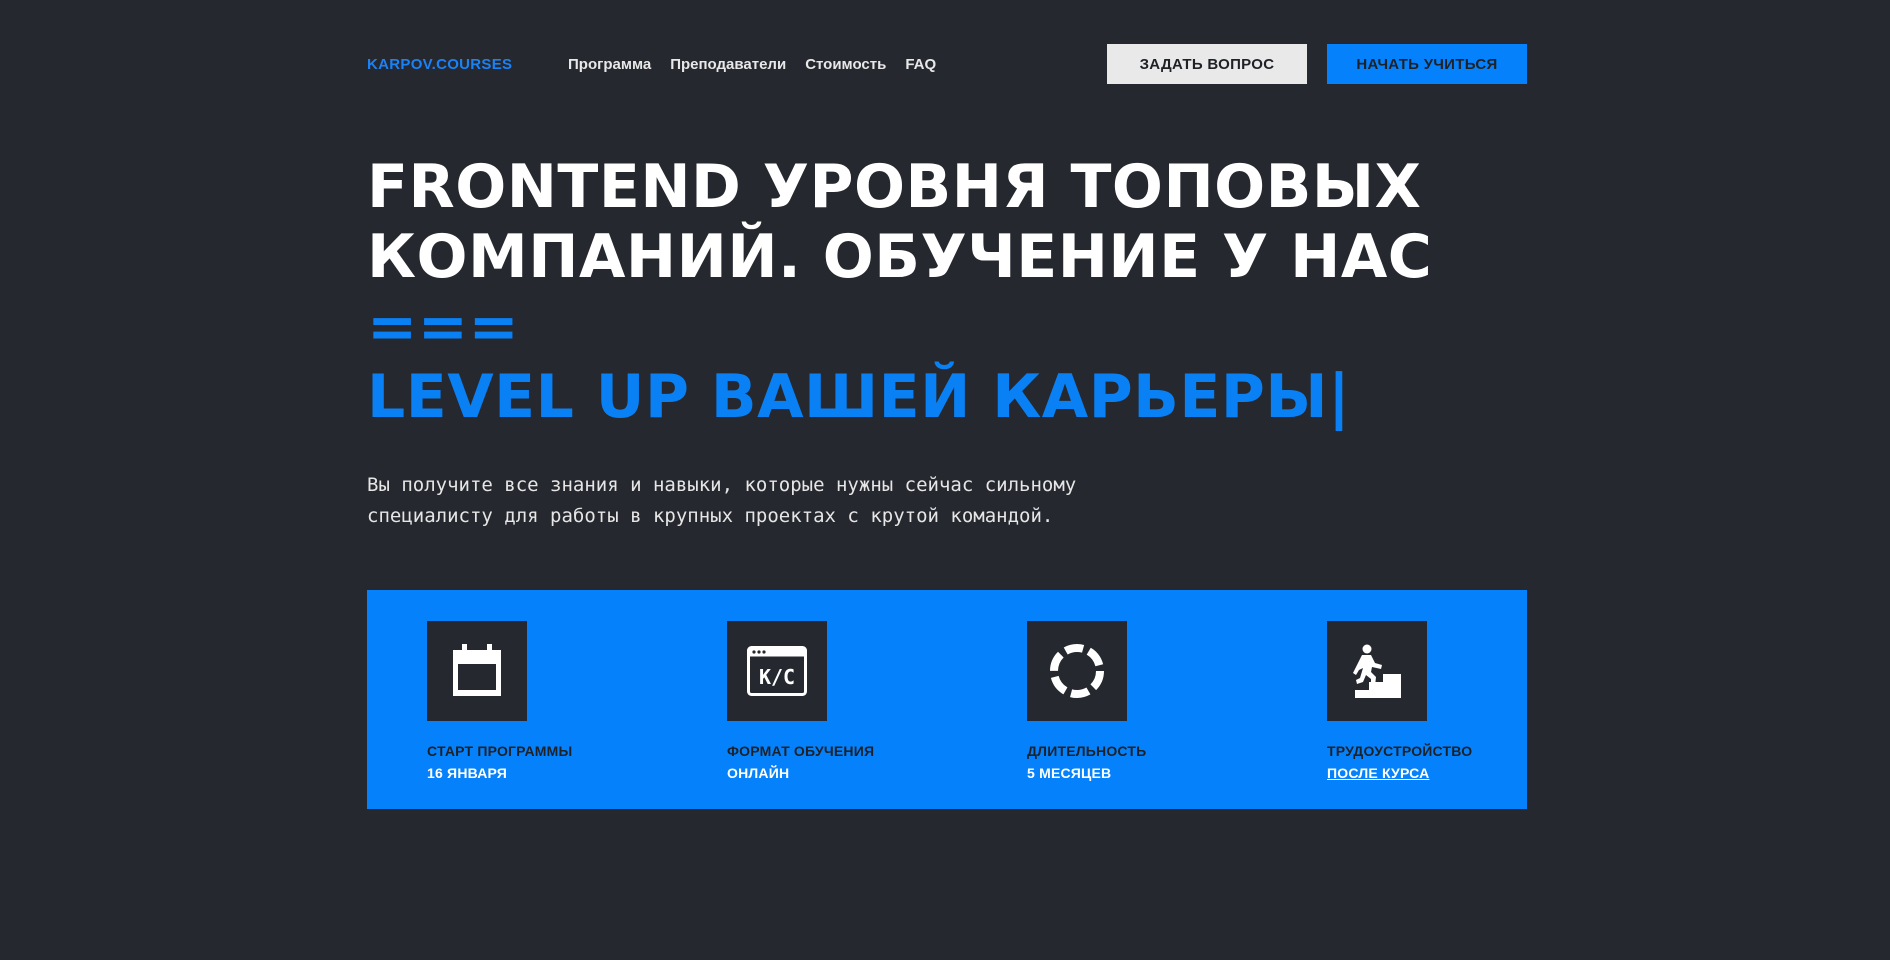  I want to click on stairs-climber-icon, so click(1377, 671).